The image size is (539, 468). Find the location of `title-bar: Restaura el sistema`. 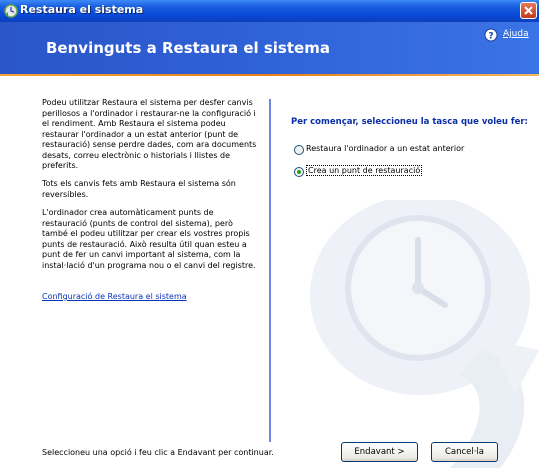

title-bar: Restaura el sistema is located at coordinates (269, 11).